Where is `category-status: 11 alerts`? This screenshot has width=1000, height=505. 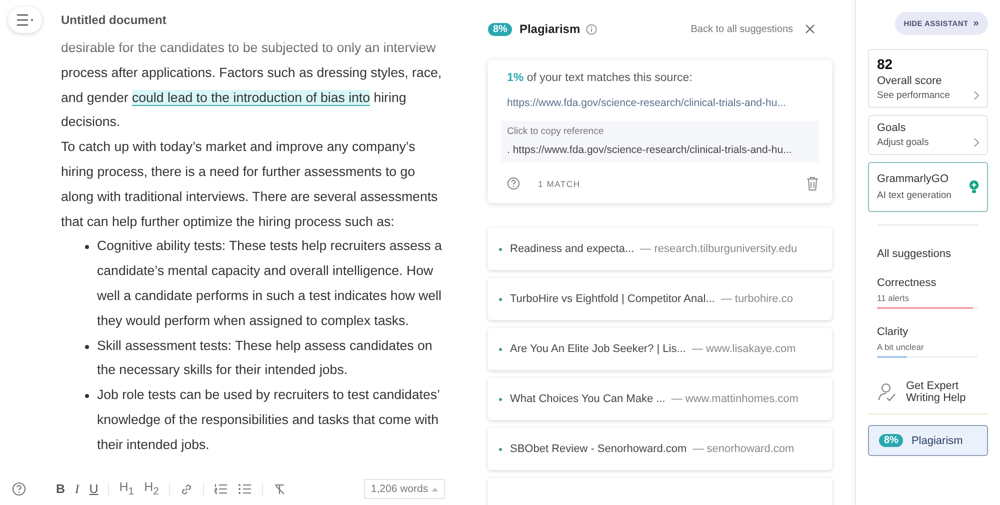 category-status: 11 alerts is located at coordinates (893, 298).